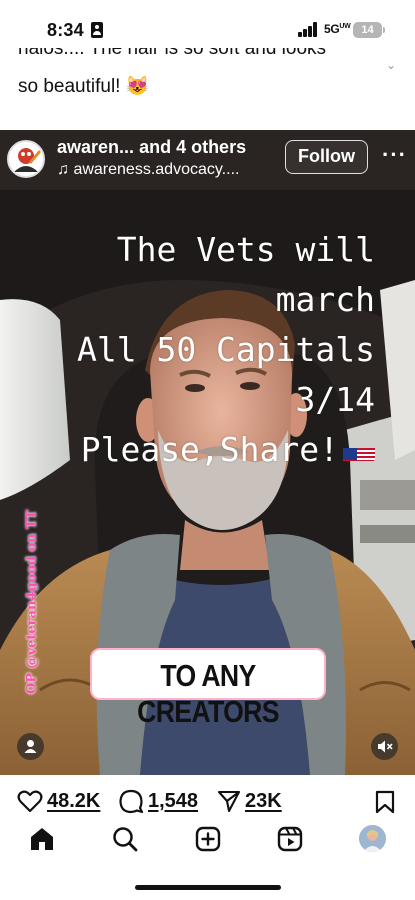 This screenshot has height=900, width=415. I want to click on share-count: 23K, so click(263, 801).